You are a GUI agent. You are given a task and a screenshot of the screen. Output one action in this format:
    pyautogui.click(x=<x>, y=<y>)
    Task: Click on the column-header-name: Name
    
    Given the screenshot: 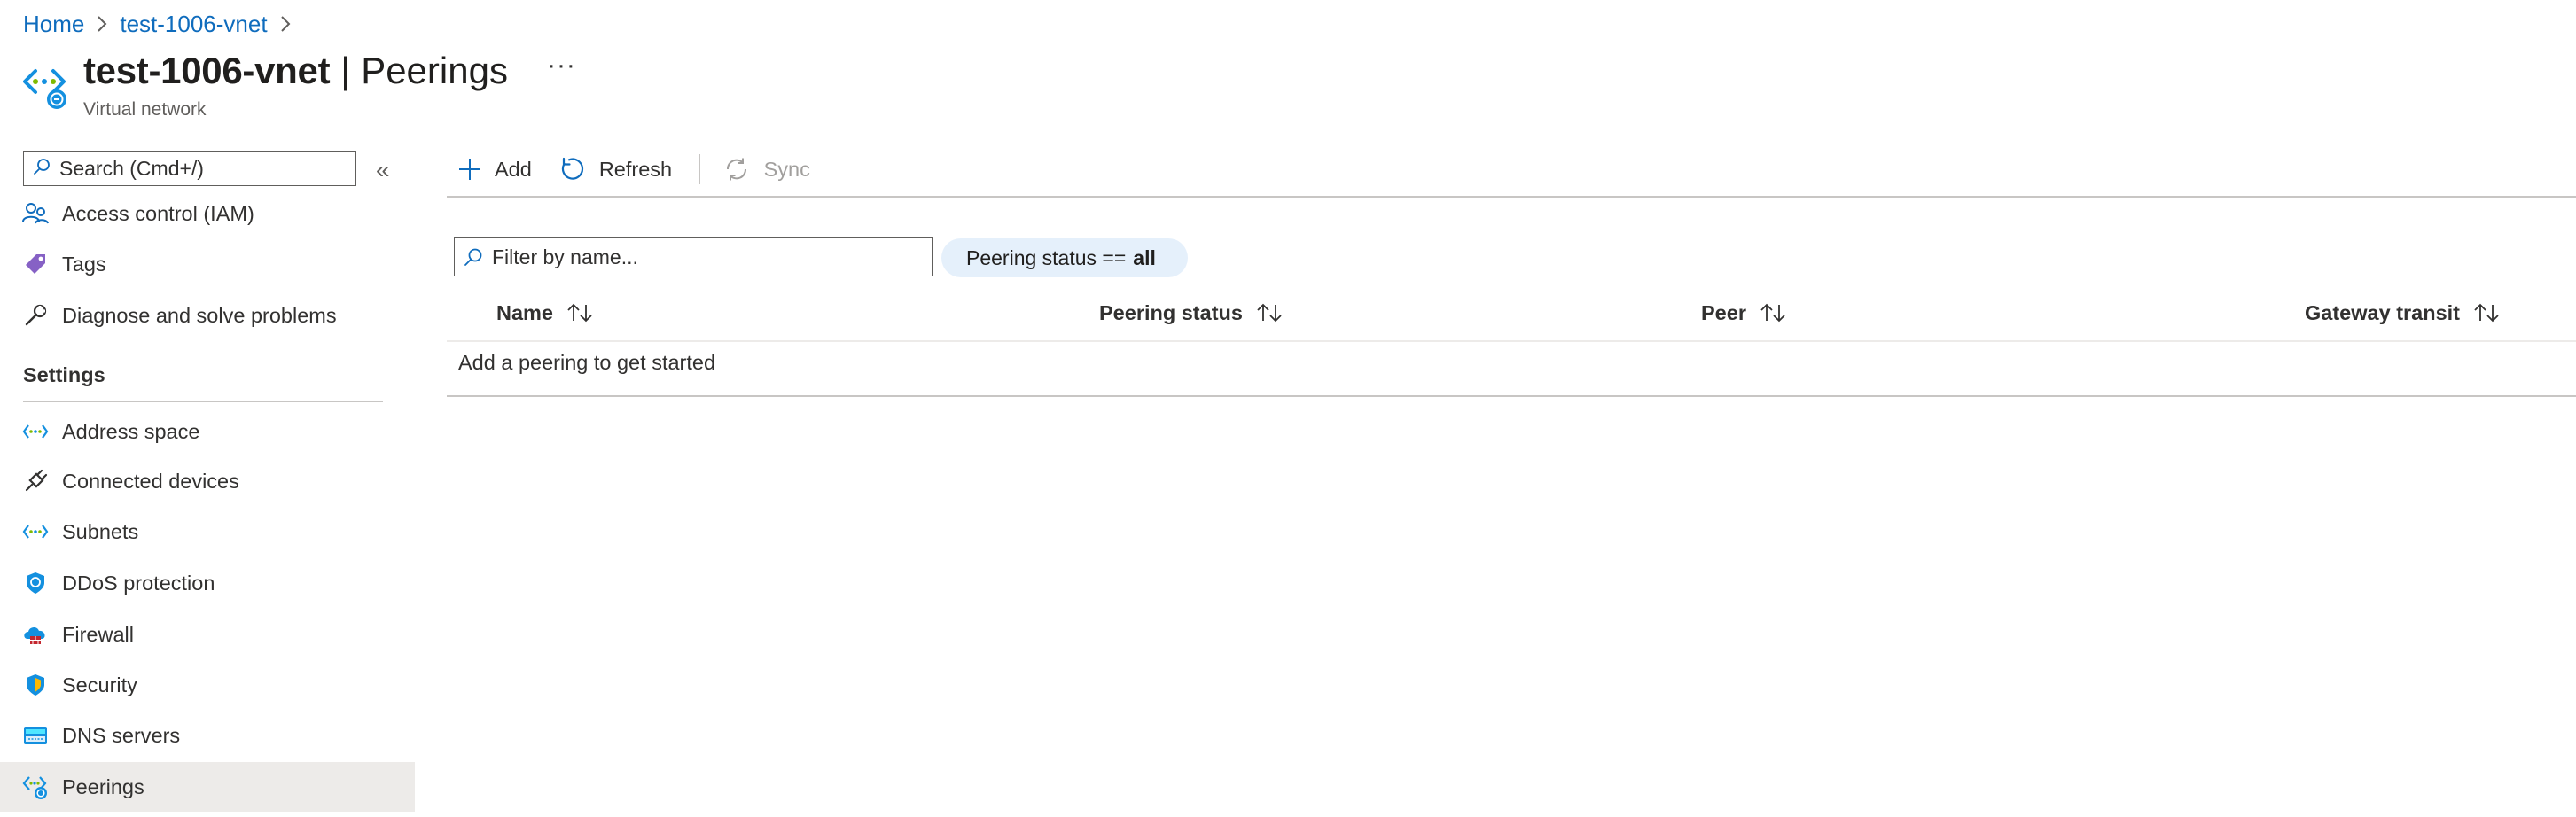 What is the action you would take?
    pyautogui.click(x=545, y=313)
    